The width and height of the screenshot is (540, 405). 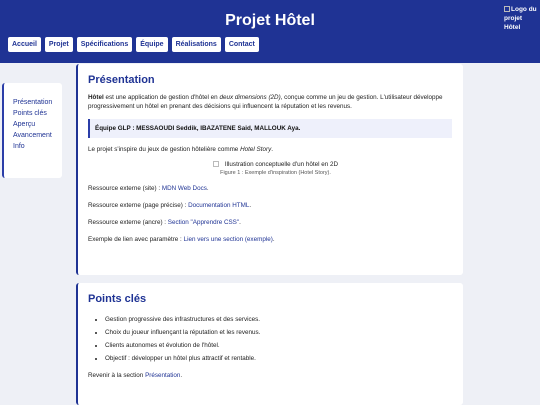 I want to click on mdn-link: MDN Web Docs, so click(x=184, y=188).